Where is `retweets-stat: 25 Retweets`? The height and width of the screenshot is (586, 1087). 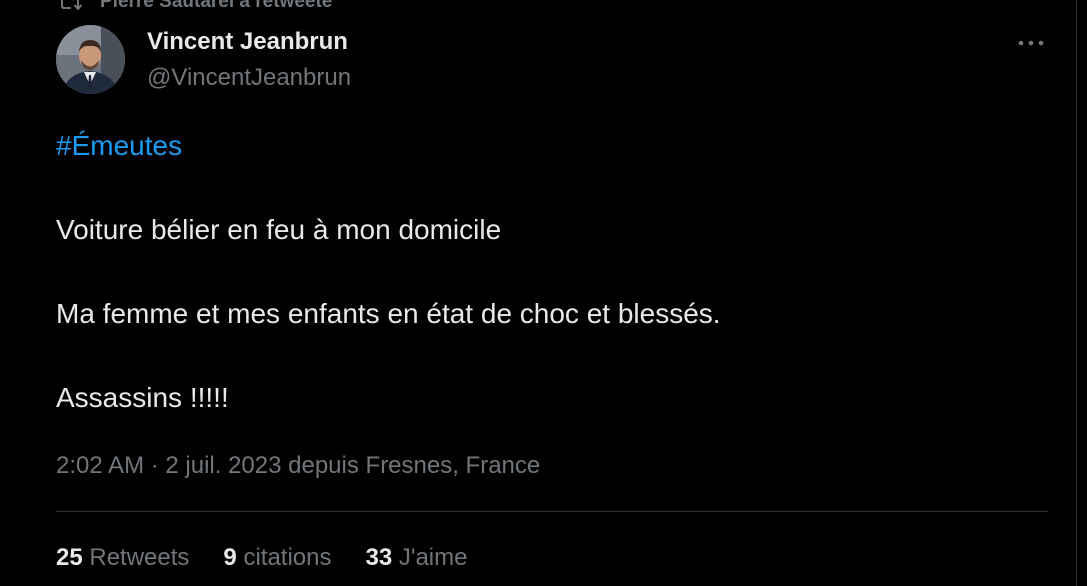
retweets-stat: 25 Retweets is located at coordinates (122, 558).